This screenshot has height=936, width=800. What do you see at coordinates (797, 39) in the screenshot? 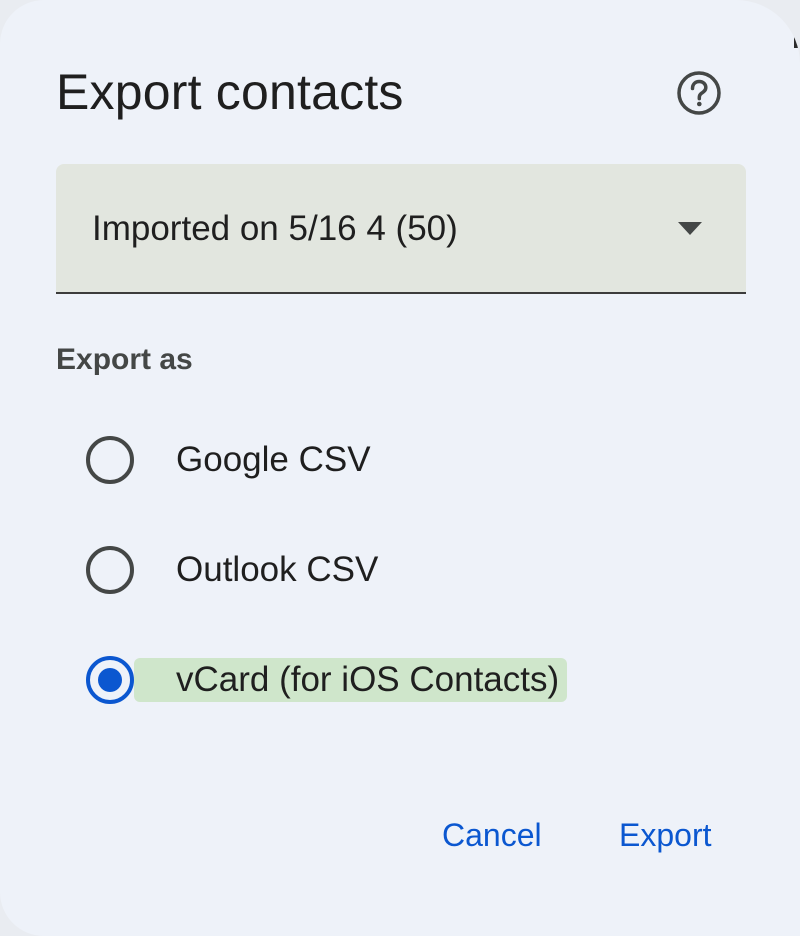
I see `window-edge-marker` at bounding box center [797, 39].